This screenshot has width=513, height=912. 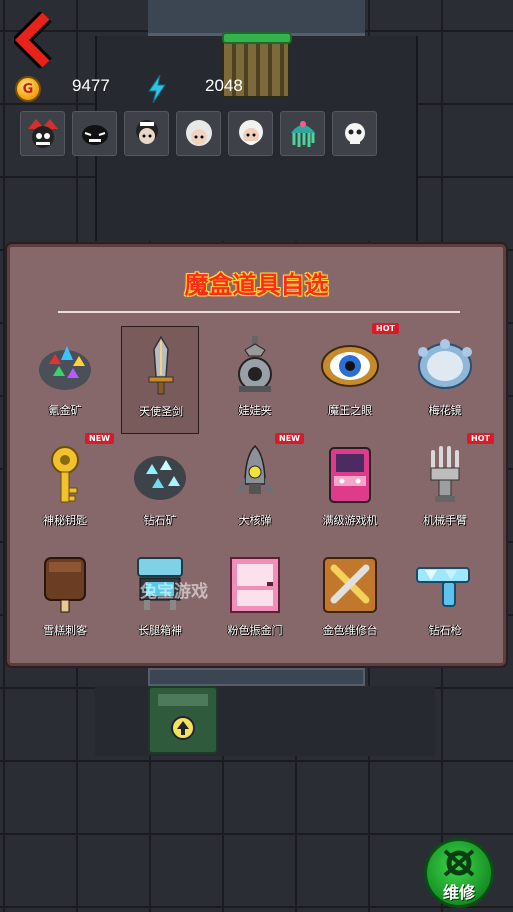 I want to click on item-label: 大核弹, so click(x=255, y=520).